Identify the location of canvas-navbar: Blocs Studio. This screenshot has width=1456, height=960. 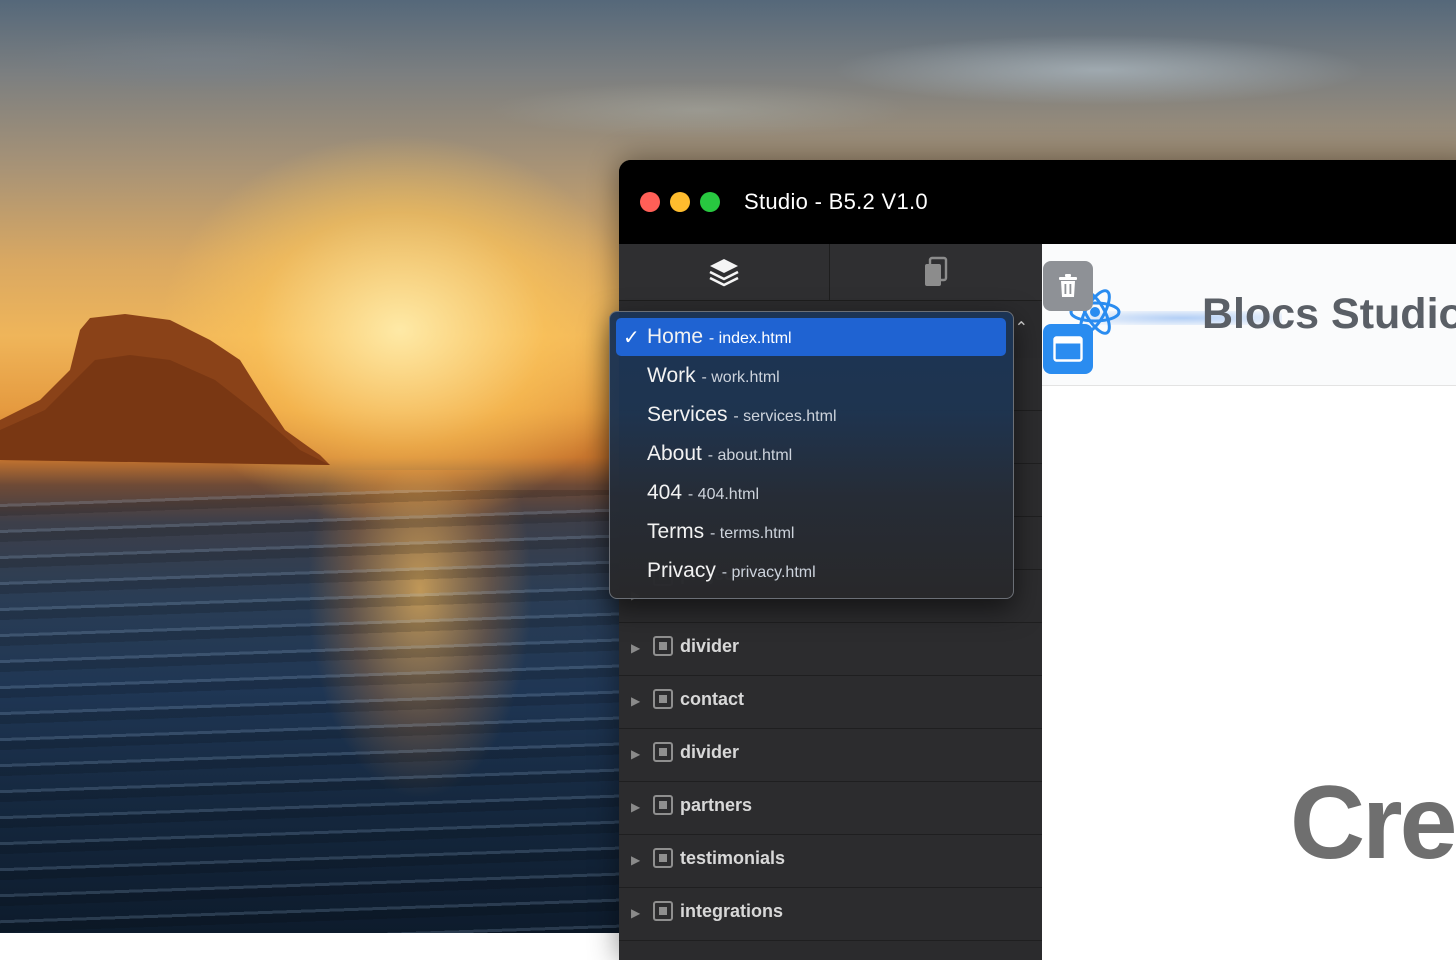
(1249, 315).